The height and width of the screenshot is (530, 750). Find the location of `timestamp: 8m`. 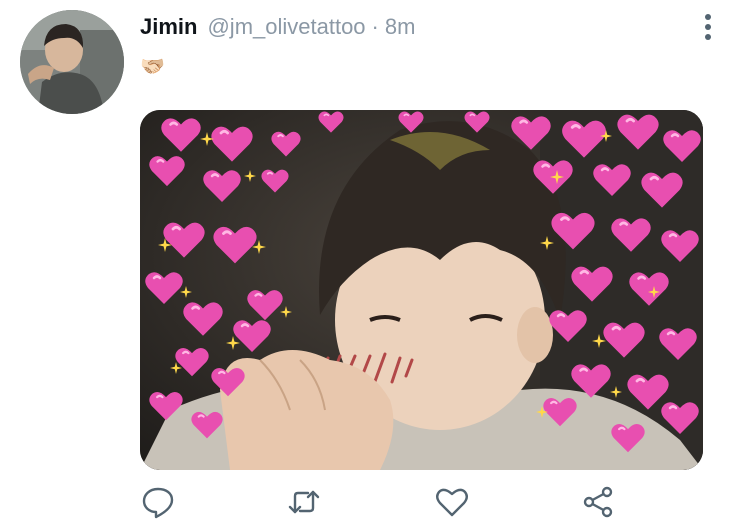

timestamp: 8m is located at coordinates (400, 27).